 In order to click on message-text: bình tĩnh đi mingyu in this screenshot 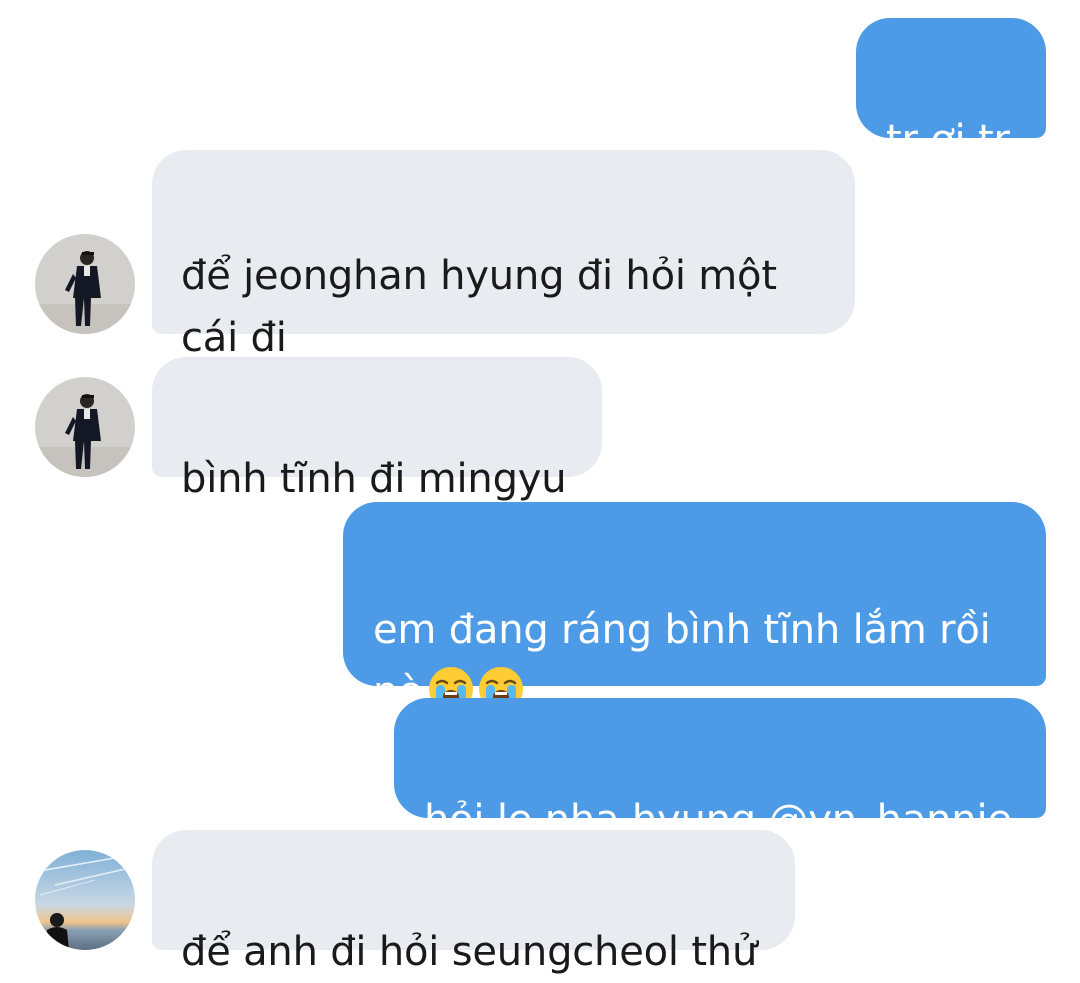, I will do `click(374, 479)`.